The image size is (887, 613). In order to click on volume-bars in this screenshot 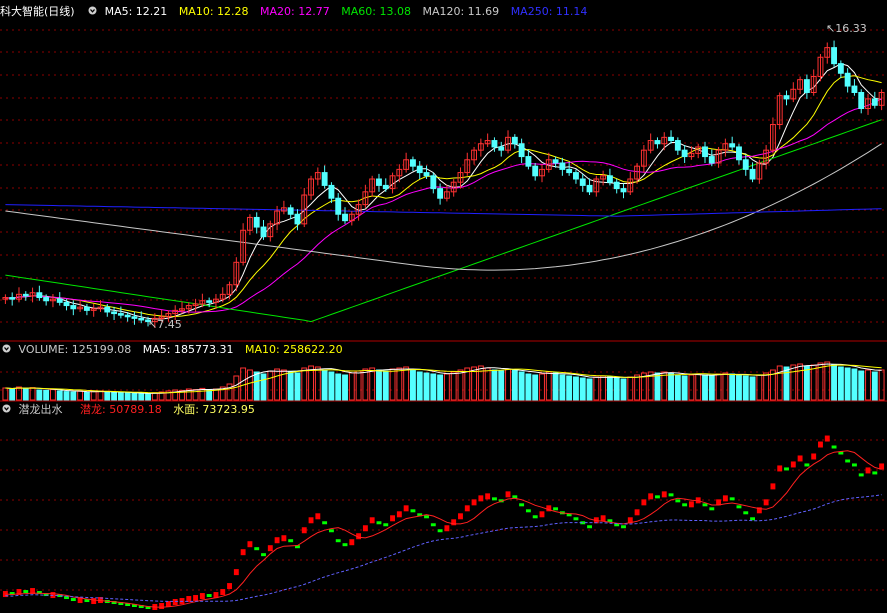, I will do `click(443, 381)`.